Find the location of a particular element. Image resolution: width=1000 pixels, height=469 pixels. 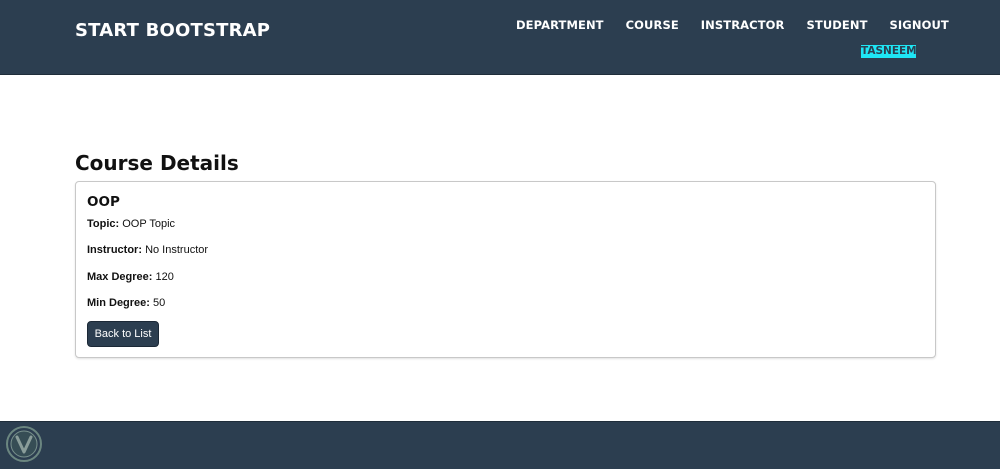

shield-logo-icon is located at coordinates (24, 444).